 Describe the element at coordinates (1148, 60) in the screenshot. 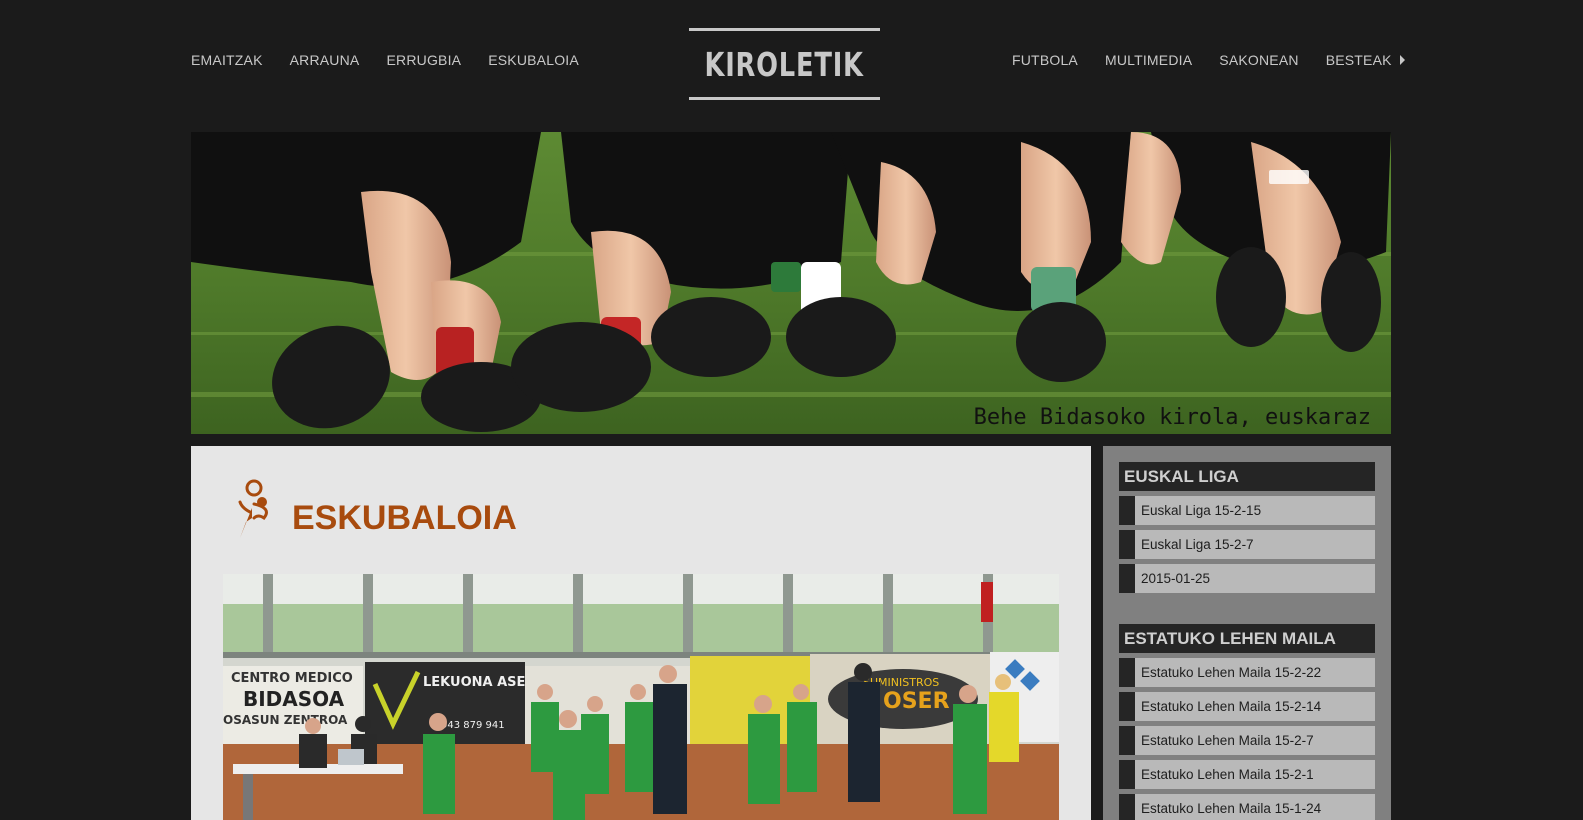

I see `nav-multimedia: MULTIMEDIA` at that location.